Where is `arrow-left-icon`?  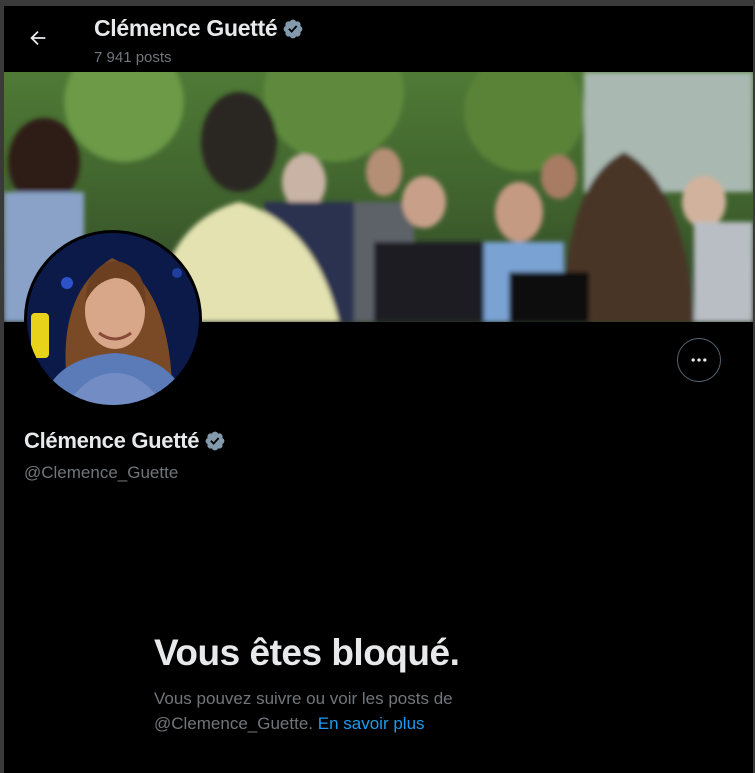 arrow-left-icon is located at coordinates (38, 38).